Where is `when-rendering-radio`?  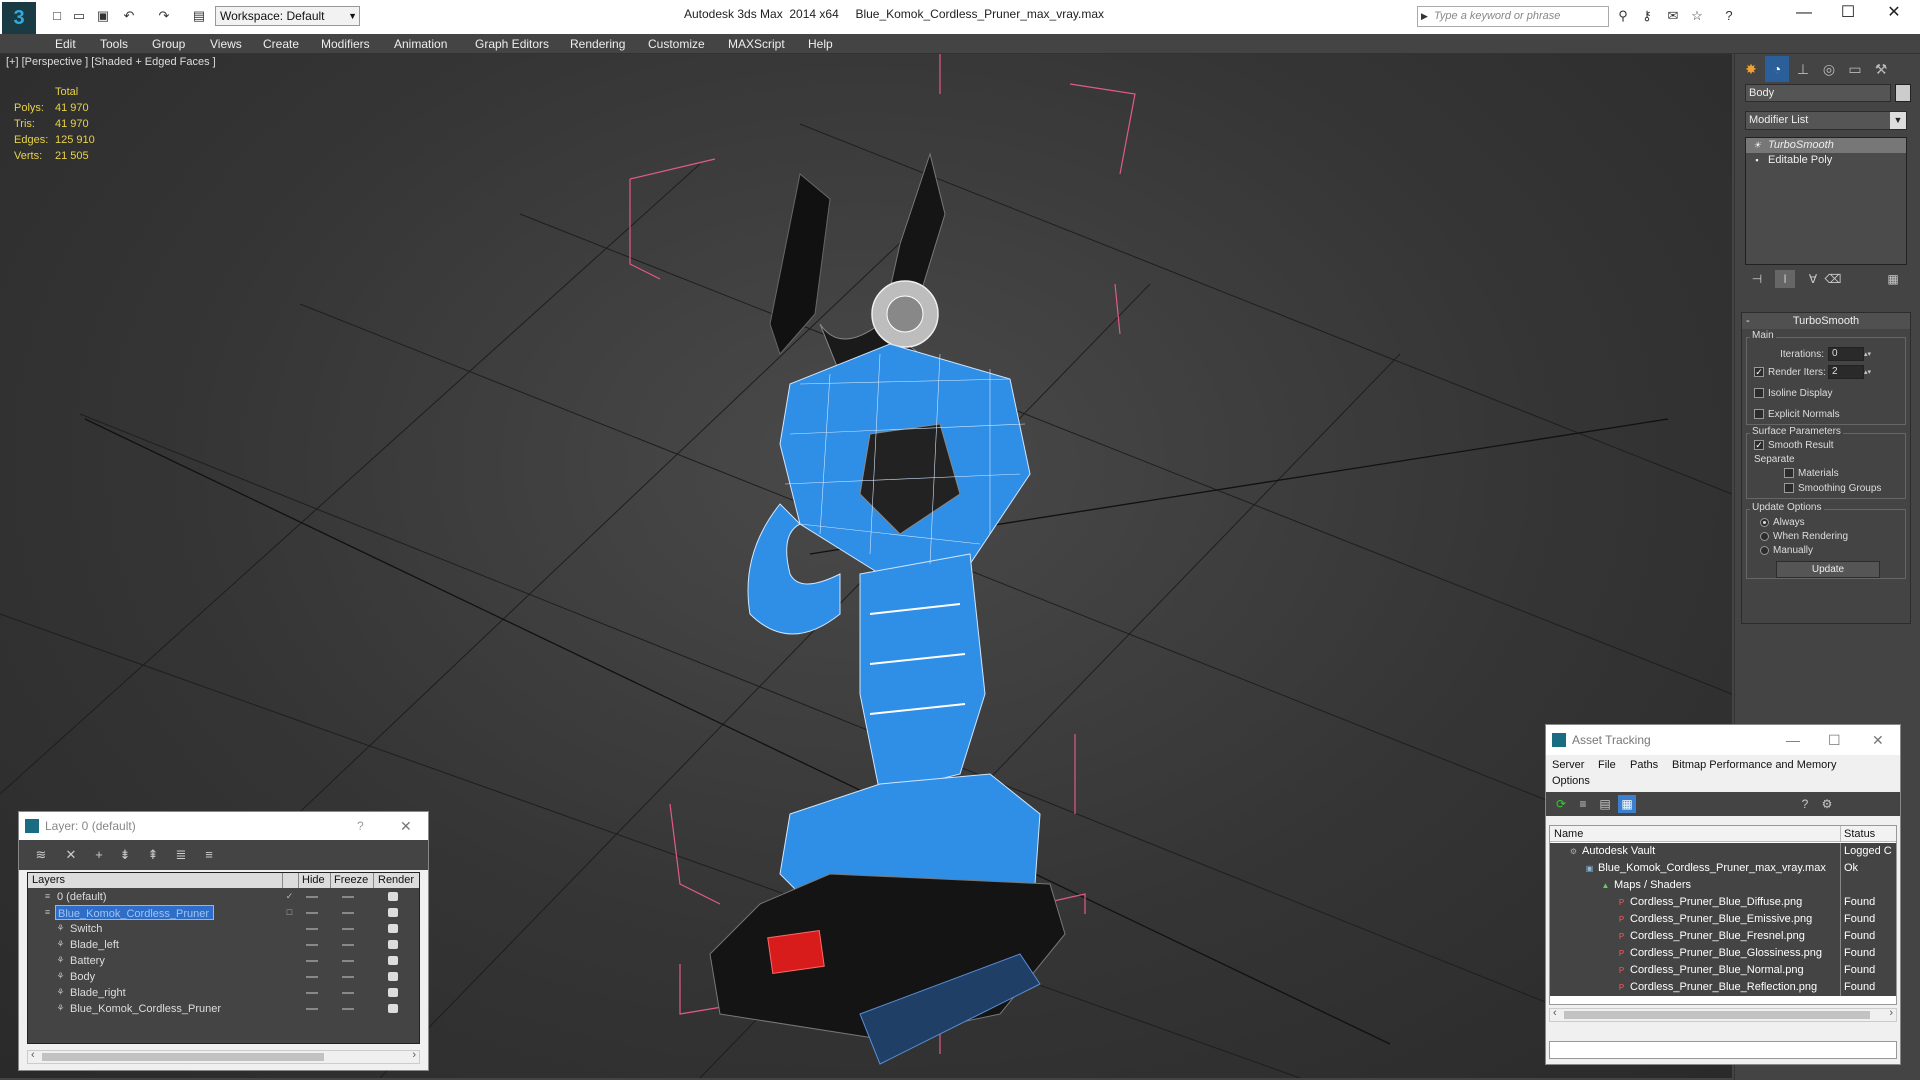 when-rendering-radio is located at coordinates (1764, 536).